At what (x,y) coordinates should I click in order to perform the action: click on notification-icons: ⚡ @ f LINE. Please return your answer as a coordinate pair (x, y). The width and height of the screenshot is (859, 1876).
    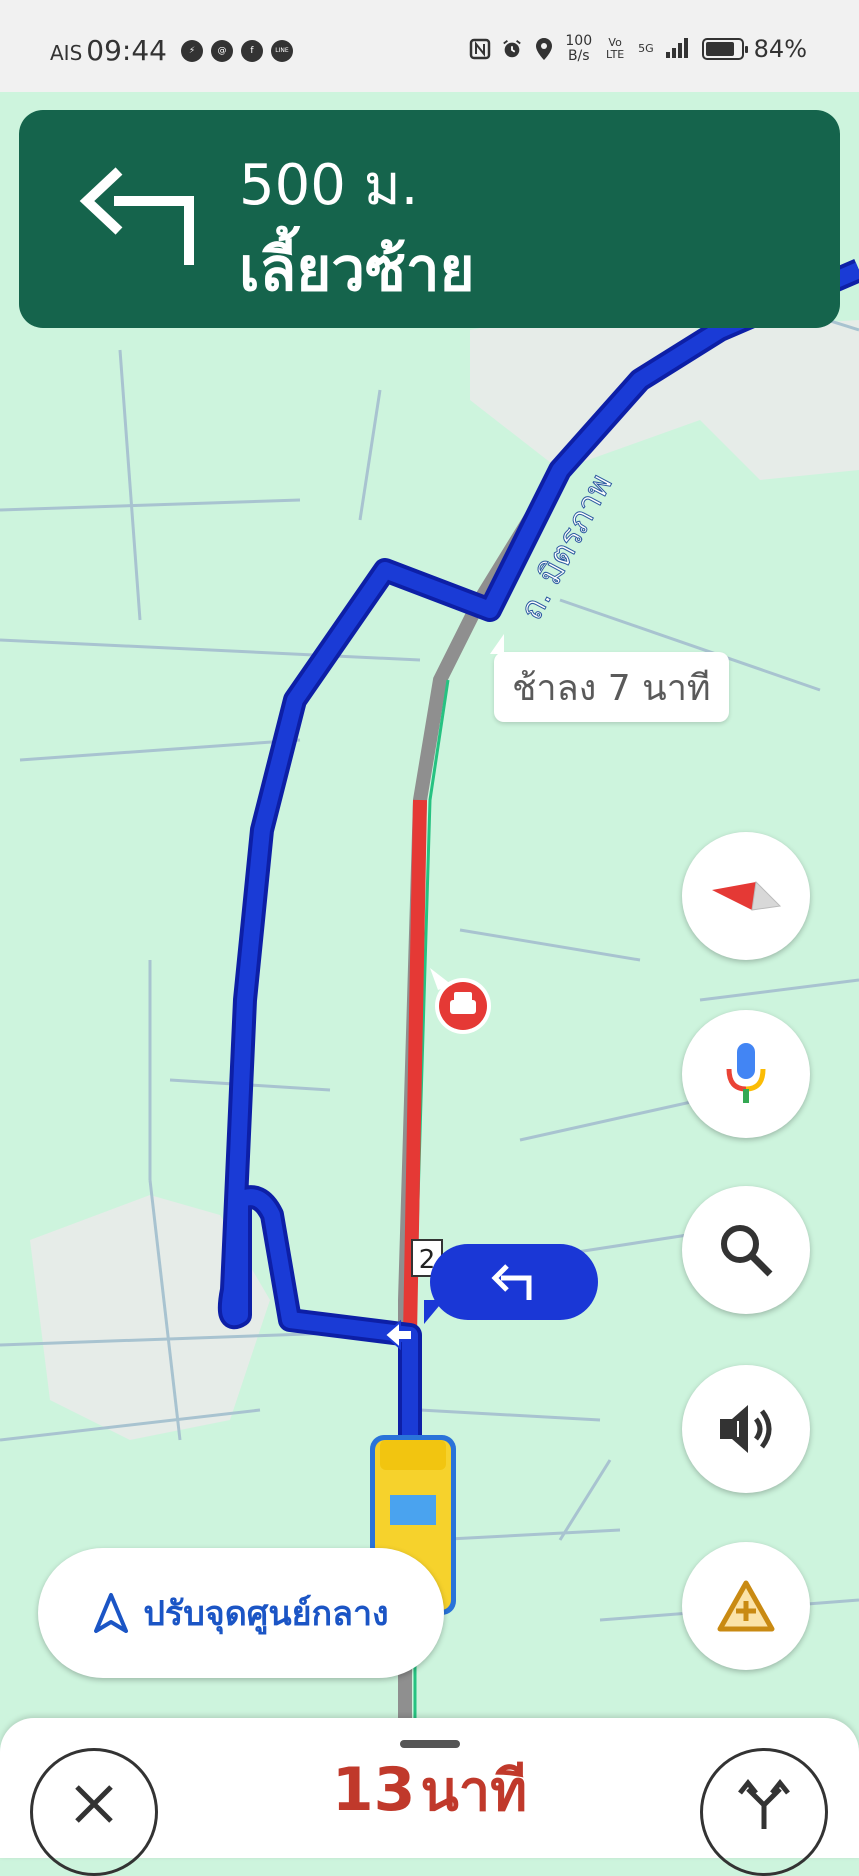
    Looking at the image, I should click on (236, 50).